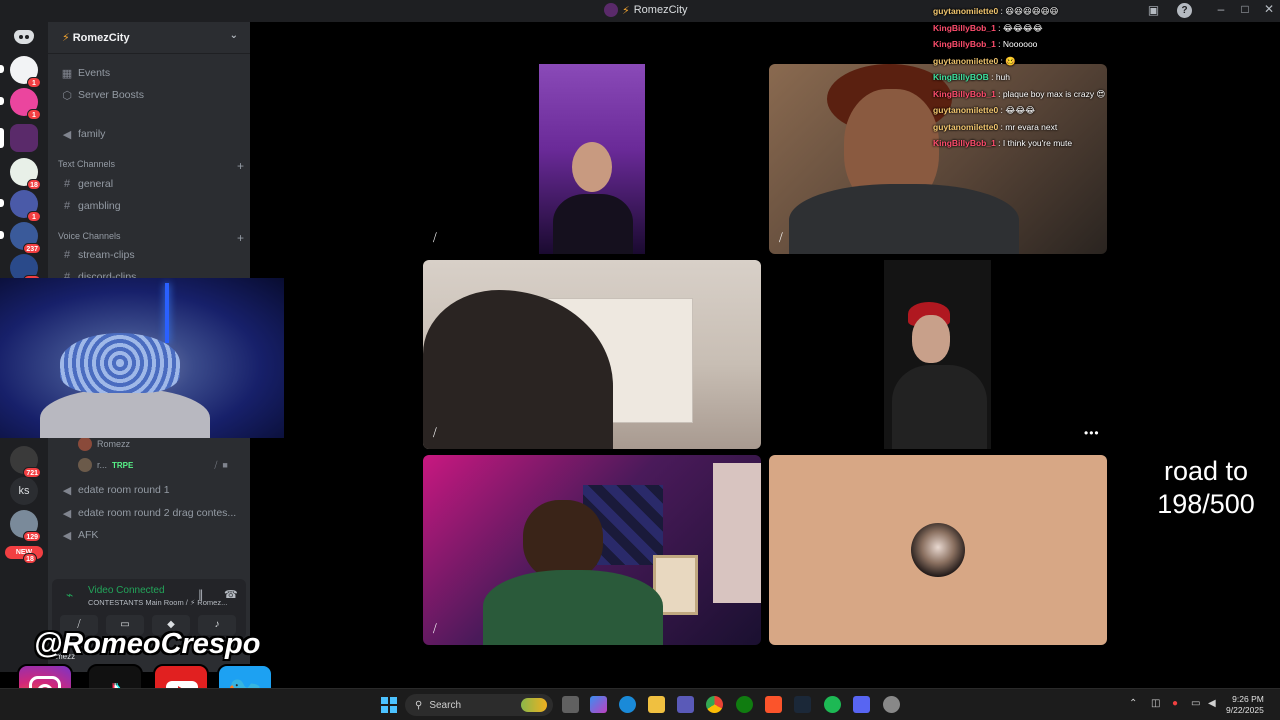  What do you see at coordinates (1184, 10) in the screenshot?
I see `help-icon: ?` at bounding box center [1184, 10].